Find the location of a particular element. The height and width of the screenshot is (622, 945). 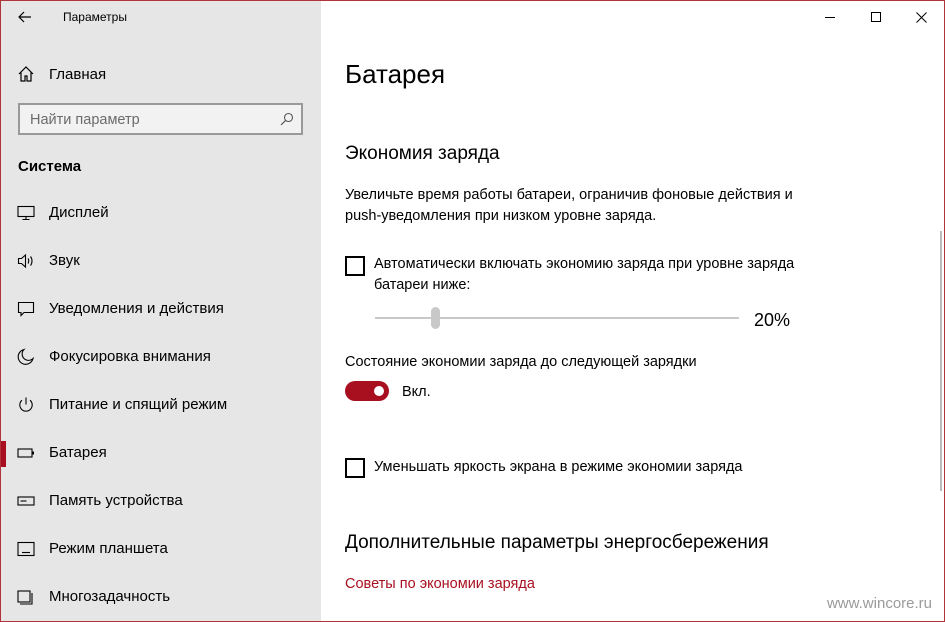

storage-icon is located at coordinates (26, 501).